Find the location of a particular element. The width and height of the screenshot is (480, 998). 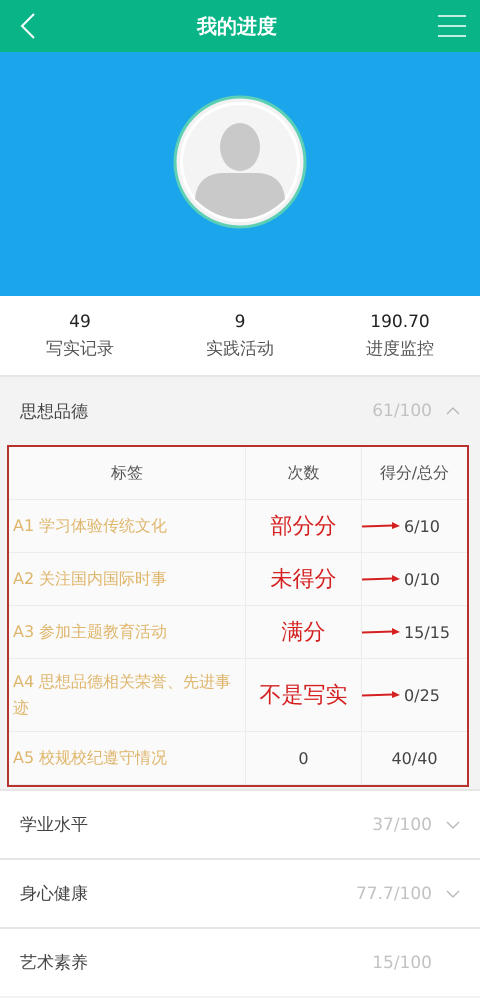

stat-value: 49 is located at coordinates (80, 322).